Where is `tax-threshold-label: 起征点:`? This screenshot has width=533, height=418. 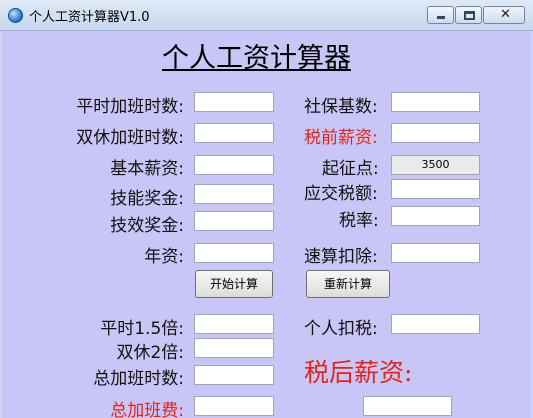
tax-threshold-label: 起征点: is located at coordinates (350, 169).